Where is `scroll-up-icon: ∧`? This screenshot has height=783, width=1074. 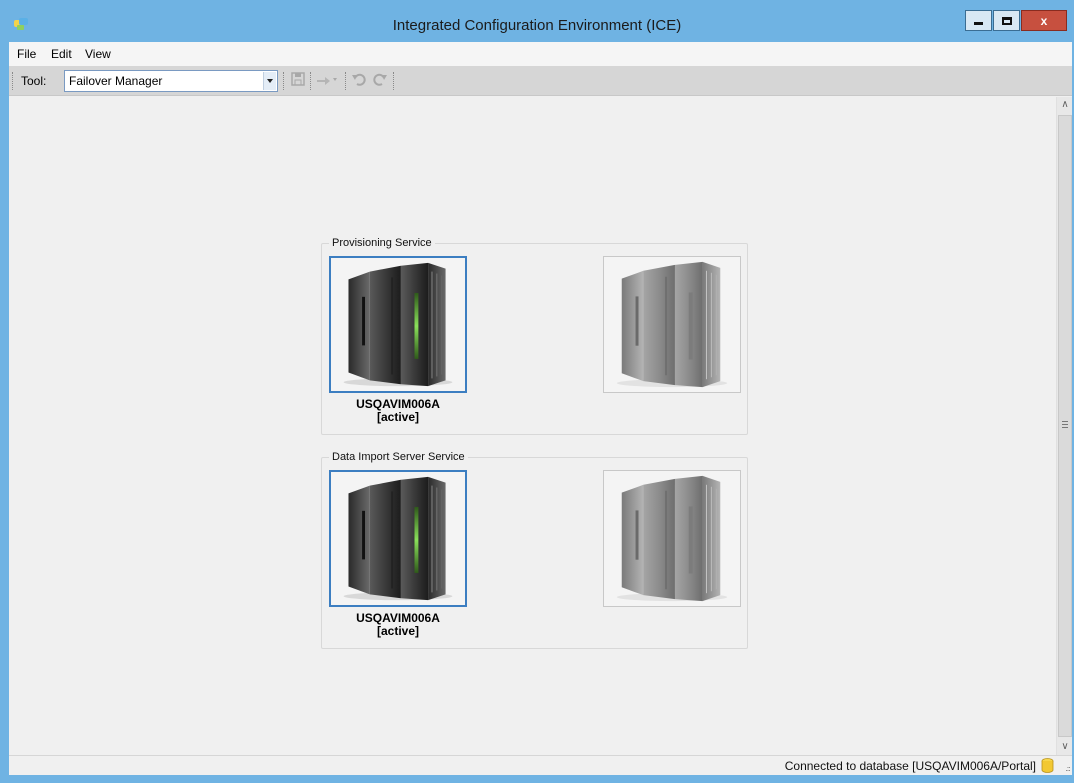
scroll-up-icon: ∧ is located at coordinates (1065, 105).